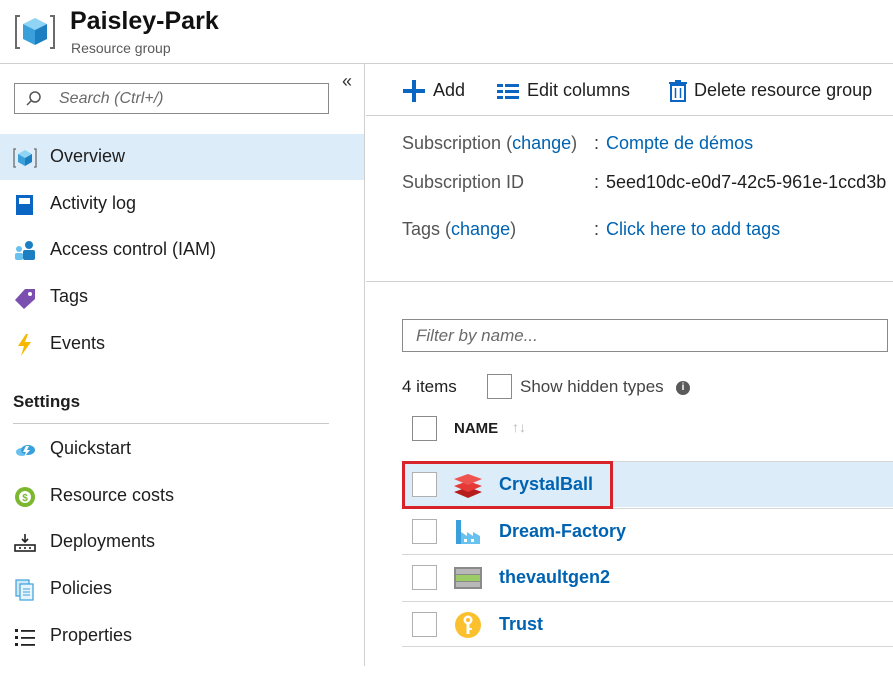 This screenshot has height=676, width=893. What do you see at coordinates (647, 531) in the screenshot?
I see `table-row: Dream-Factory` at bounding box center [647, 531].